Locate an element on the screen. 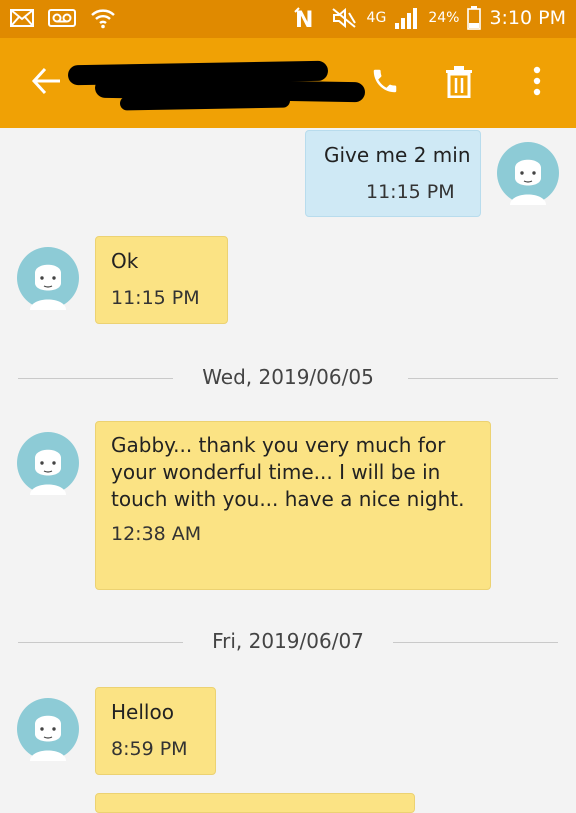  message-bubble-incoming: Helloo 8:59 PM is located at coordinates (155, 731).